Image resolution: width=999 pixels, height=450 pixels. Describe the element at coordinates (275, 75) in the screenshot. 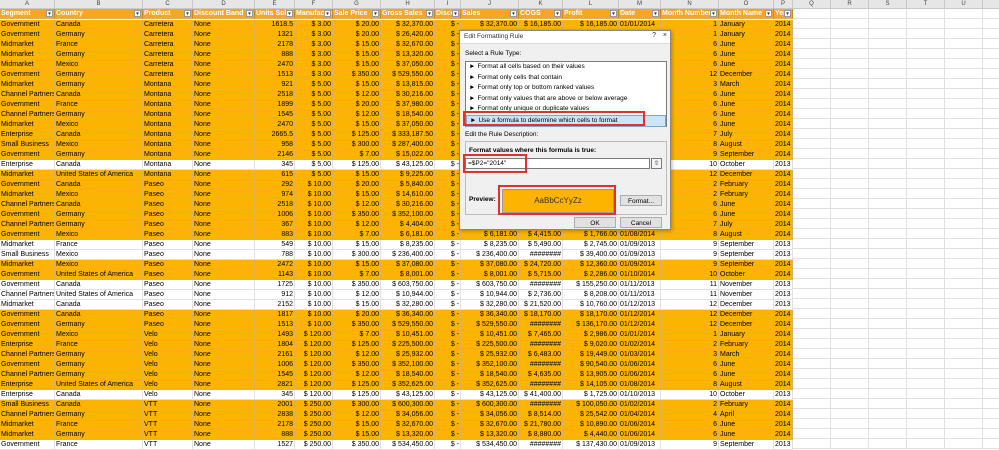

I see `table-cell: 1513` at that location.